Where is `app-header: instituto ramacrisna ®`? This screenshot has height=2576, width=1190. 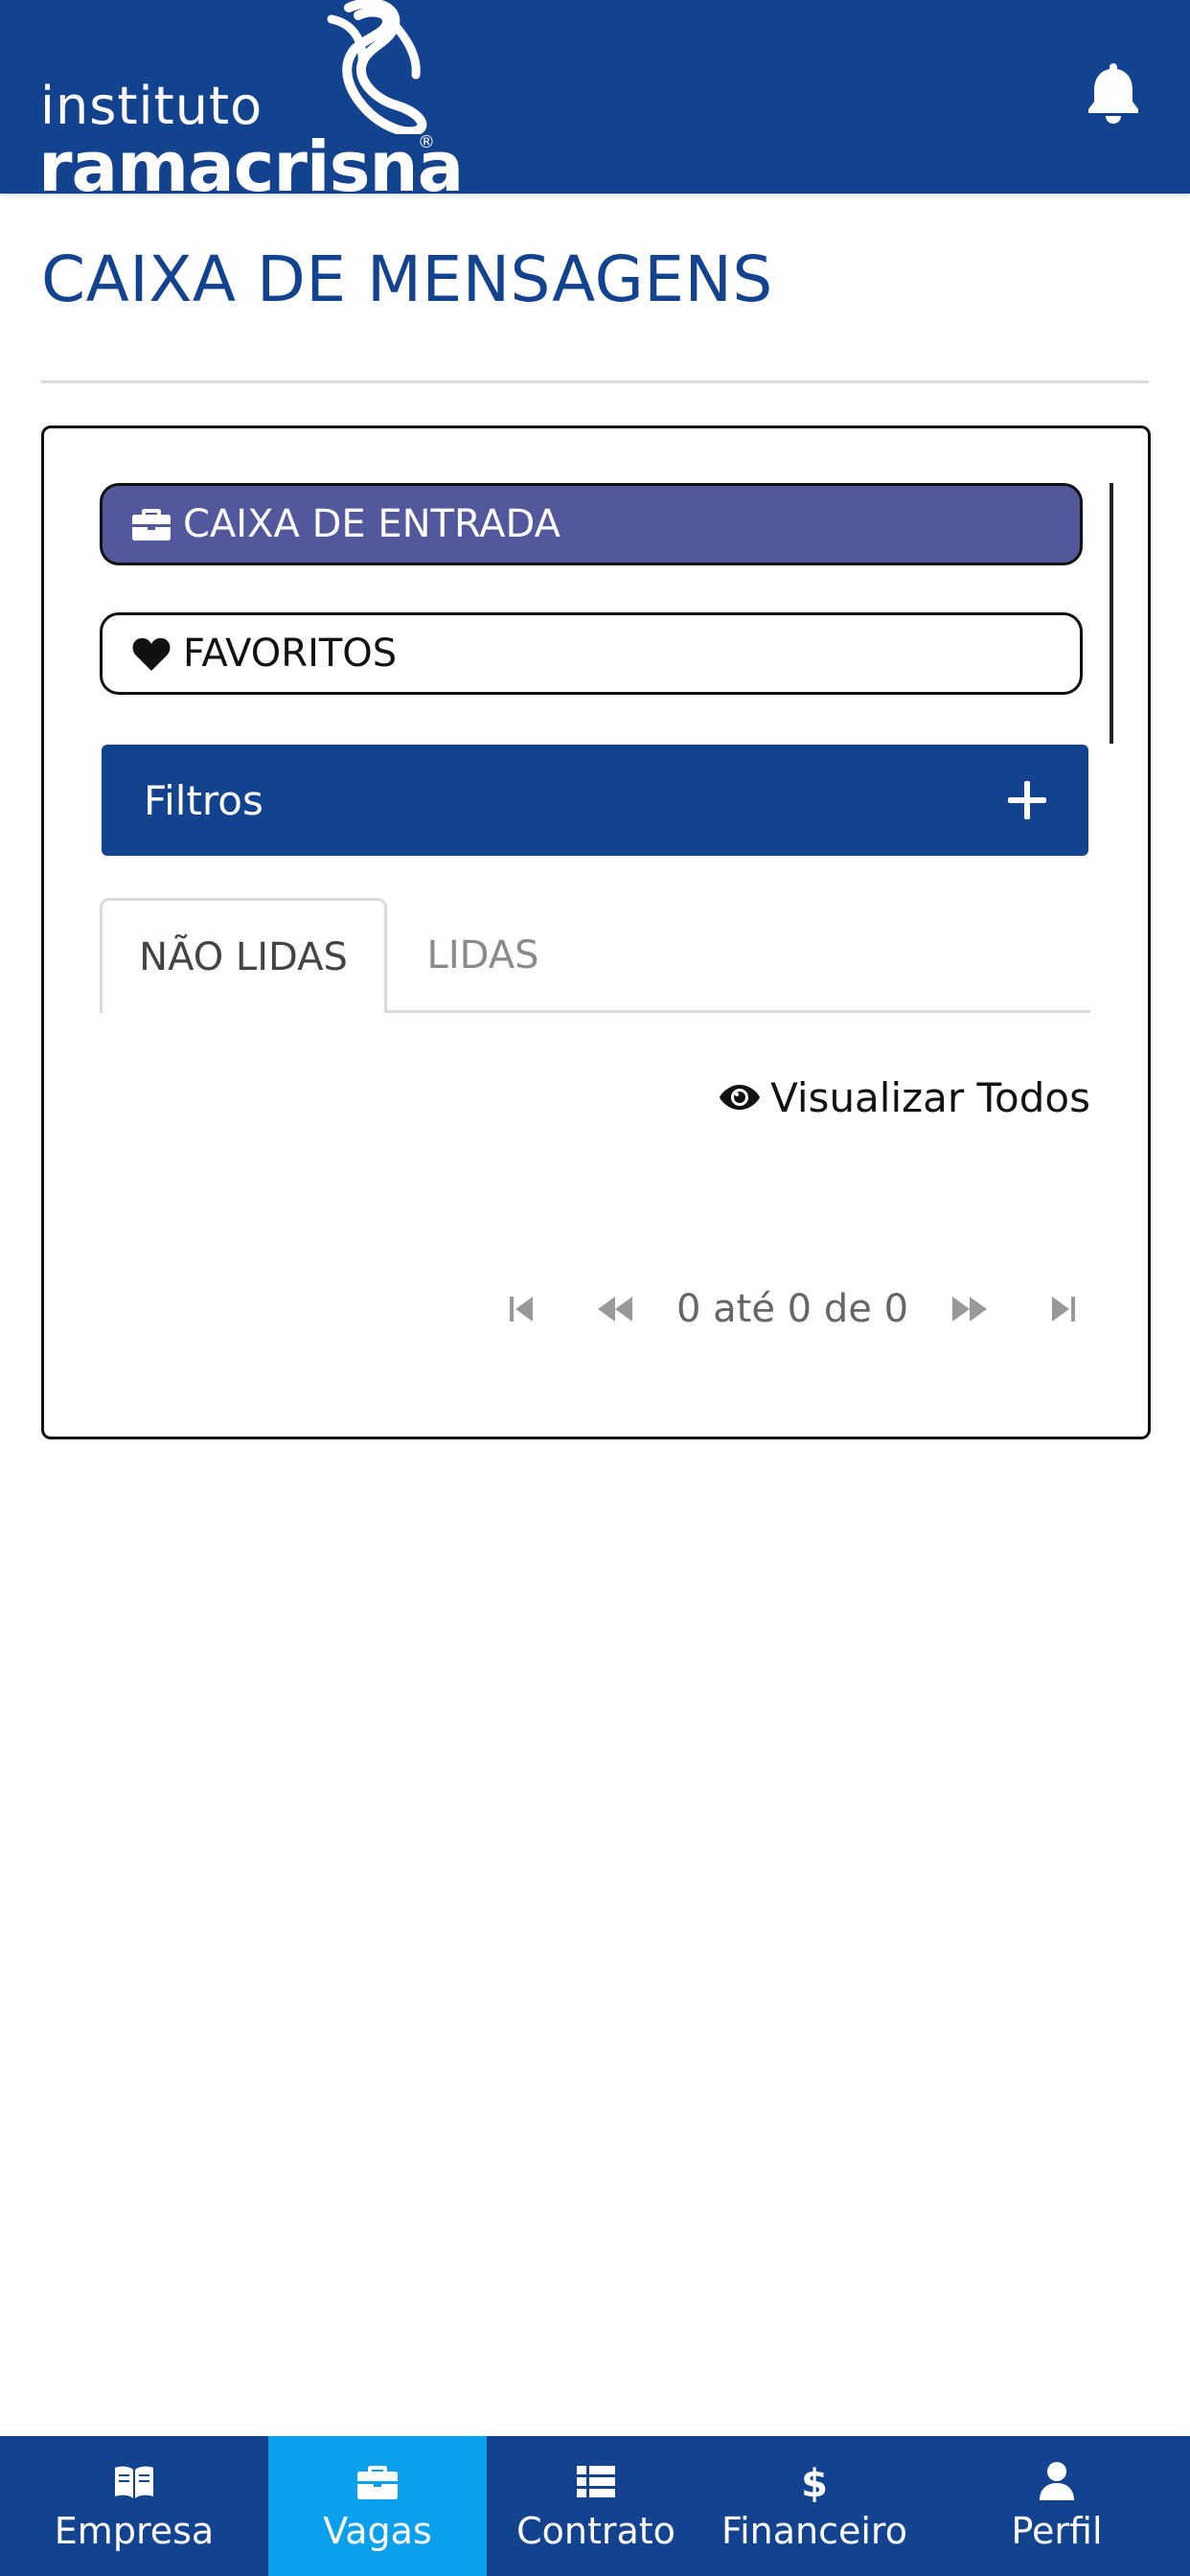 app-header: instituto ramacrisna ® is located at coordinates (595, 100).